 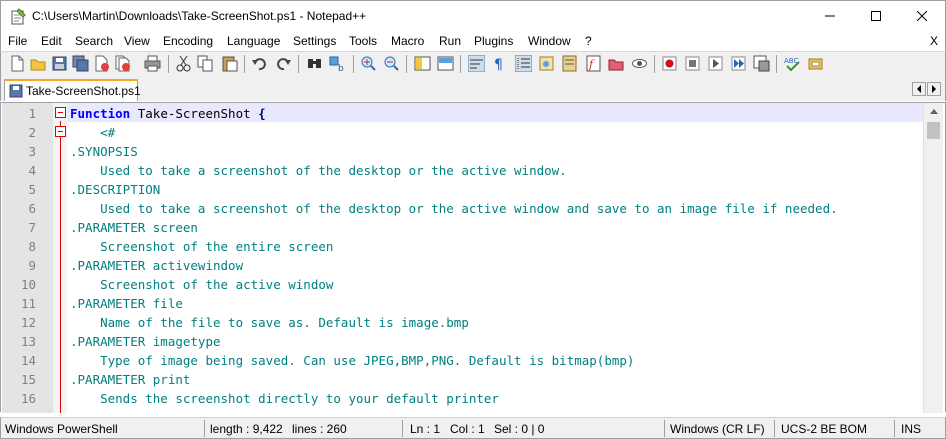 I want to click on new-file-icon, so click(x=17, y=63).